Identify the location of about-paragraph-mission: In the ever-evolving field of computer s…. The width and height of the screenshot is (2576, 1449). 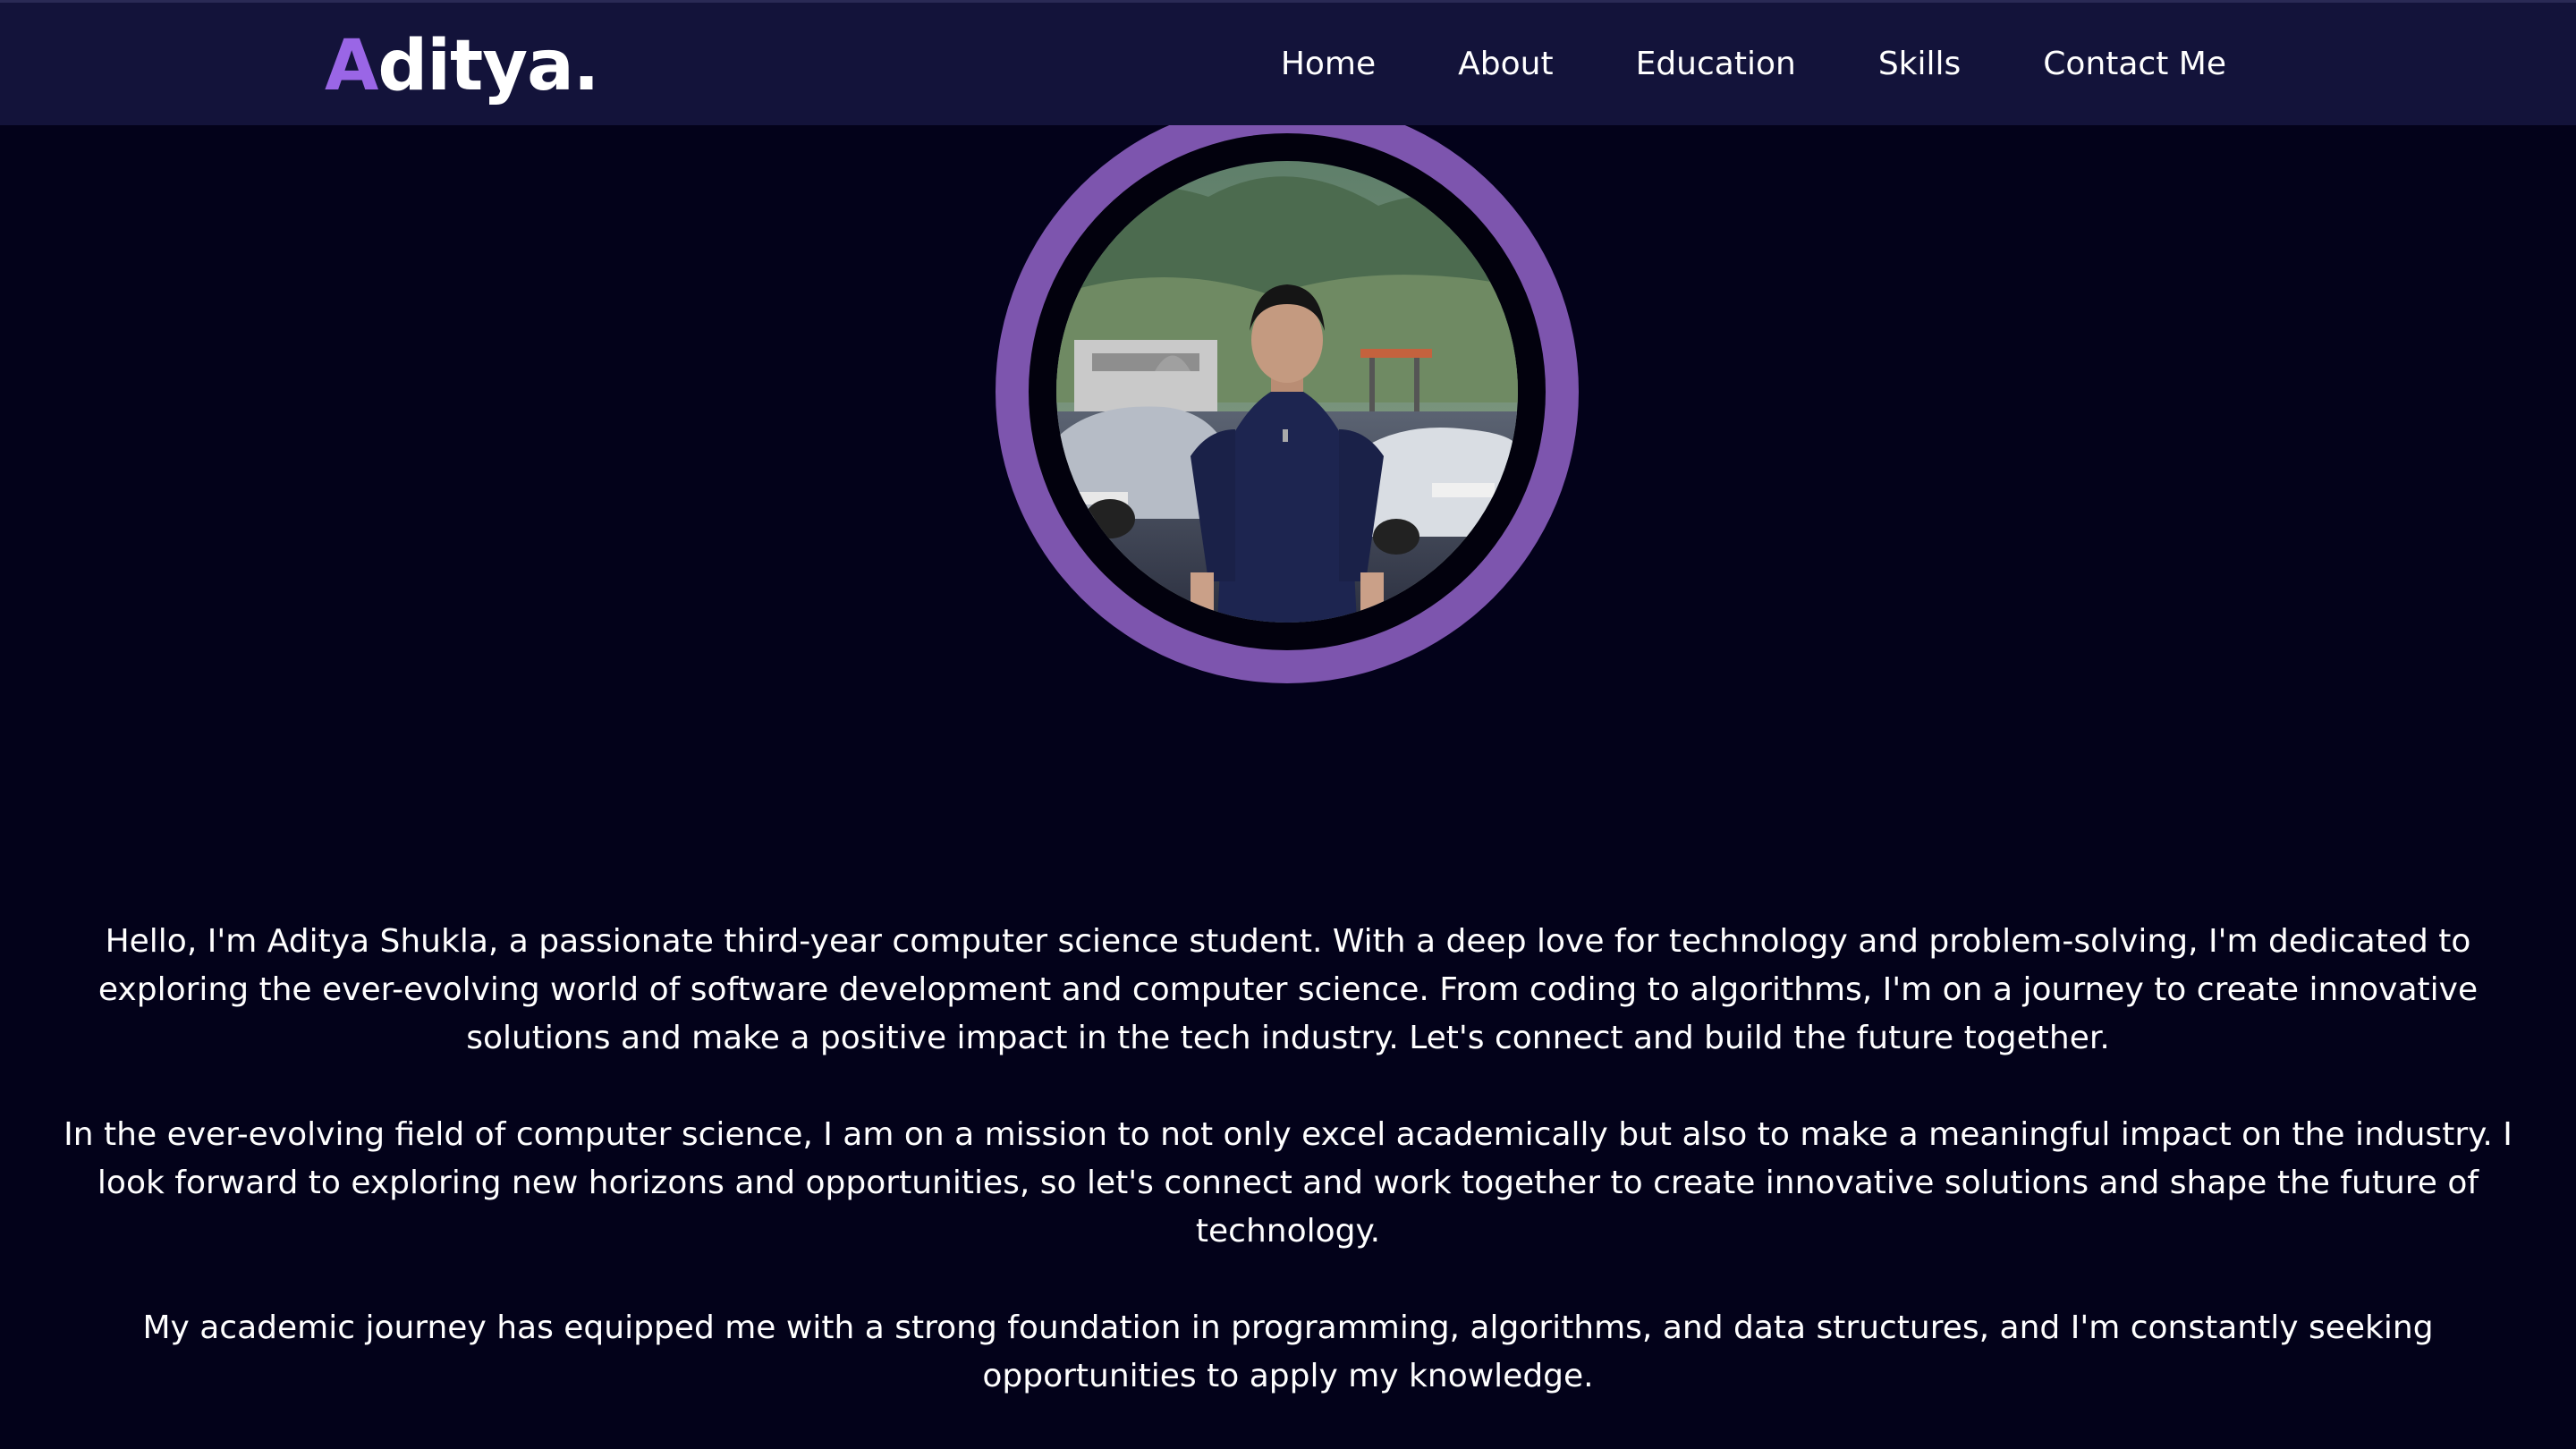
(1288, 1183).